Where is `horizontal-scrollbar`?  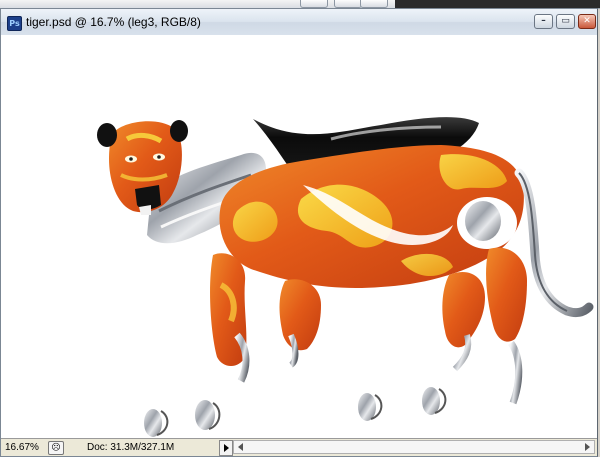 horizontal-scrollbar is located at coordinates (414, 447).